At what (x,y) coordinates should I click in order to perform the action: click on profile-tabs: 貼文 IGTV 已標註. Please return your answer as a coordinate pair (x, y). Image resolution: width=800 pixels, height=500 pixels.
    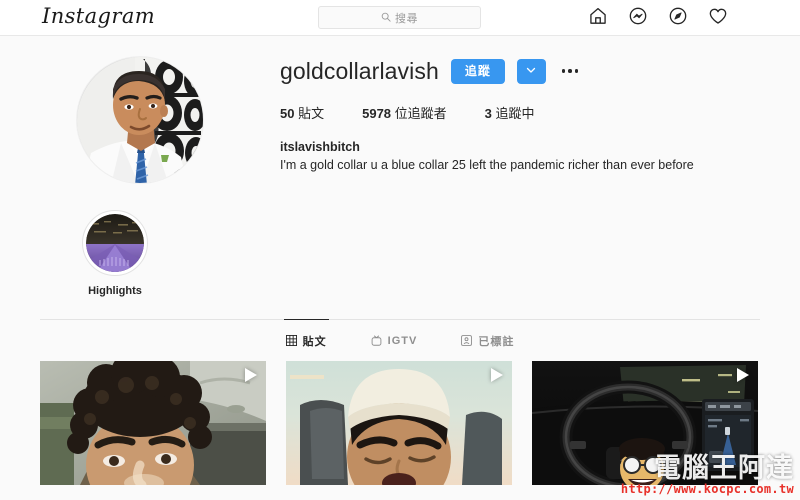
    Looking at the image, I should click on (400, 340).